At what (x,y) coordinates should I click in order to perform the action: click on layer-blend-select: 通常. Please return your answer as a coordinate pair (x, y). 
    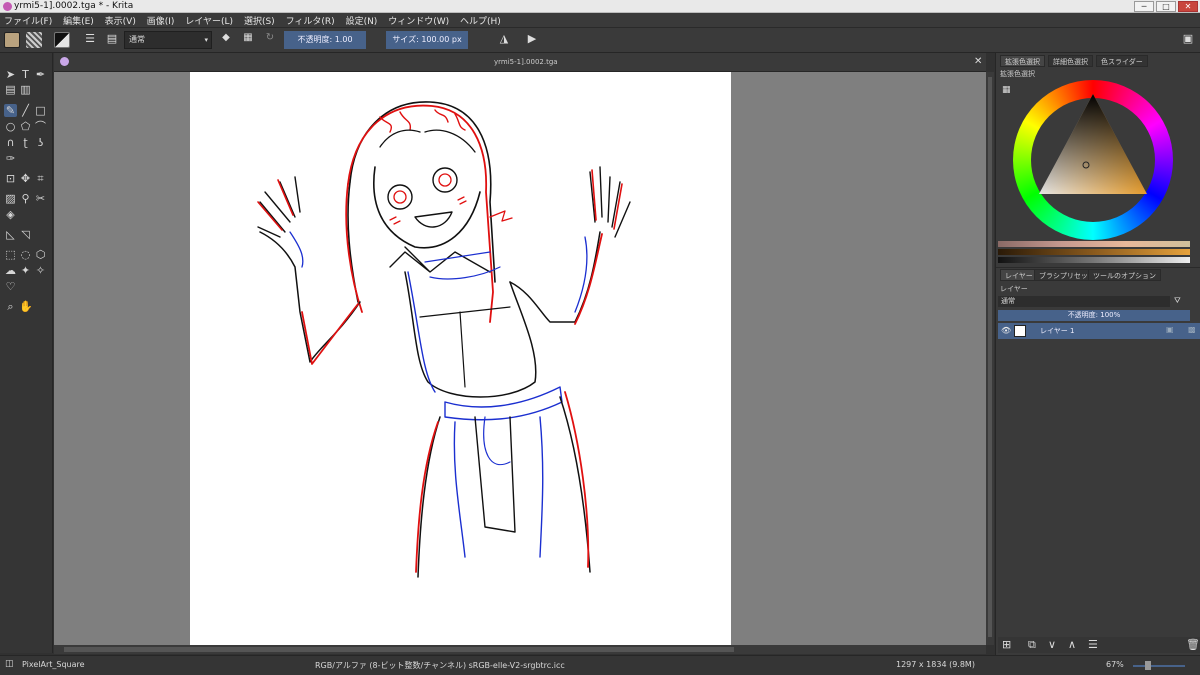
    Looking at the image, I should click on (1084, 301).